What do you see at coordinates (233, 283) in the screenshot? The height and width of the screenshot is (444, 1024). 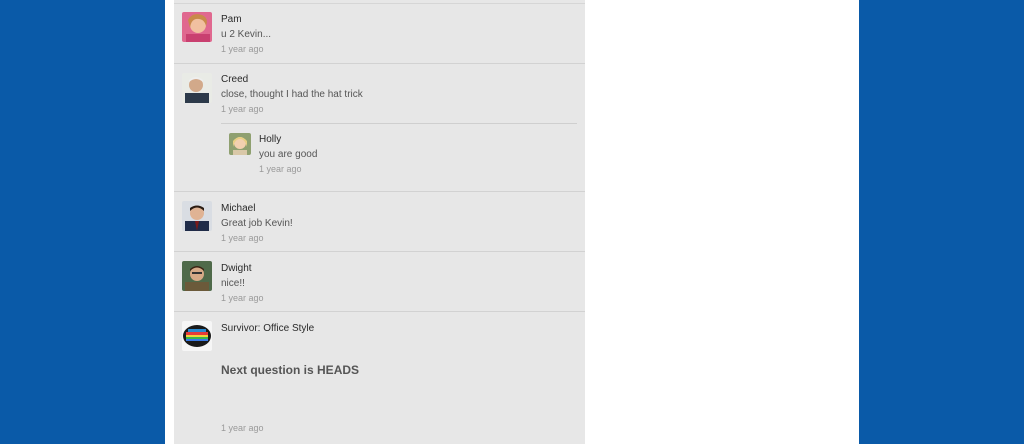 I see `comment-text: nice!!` at bounding box center [233, 283].